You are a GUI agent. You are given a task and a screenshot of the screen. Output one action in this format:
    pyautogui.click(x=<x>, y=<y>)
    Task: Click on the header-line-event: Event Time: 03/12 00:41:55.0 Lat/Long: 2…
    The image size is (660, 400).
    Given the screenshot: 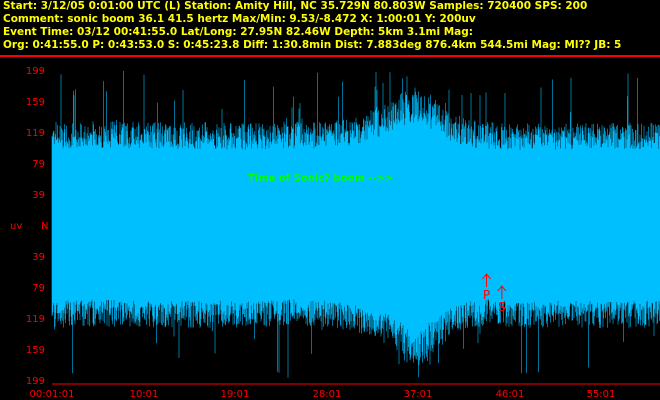 What is the action you would take?
    pyautogui.click(x=238, y=32)
    